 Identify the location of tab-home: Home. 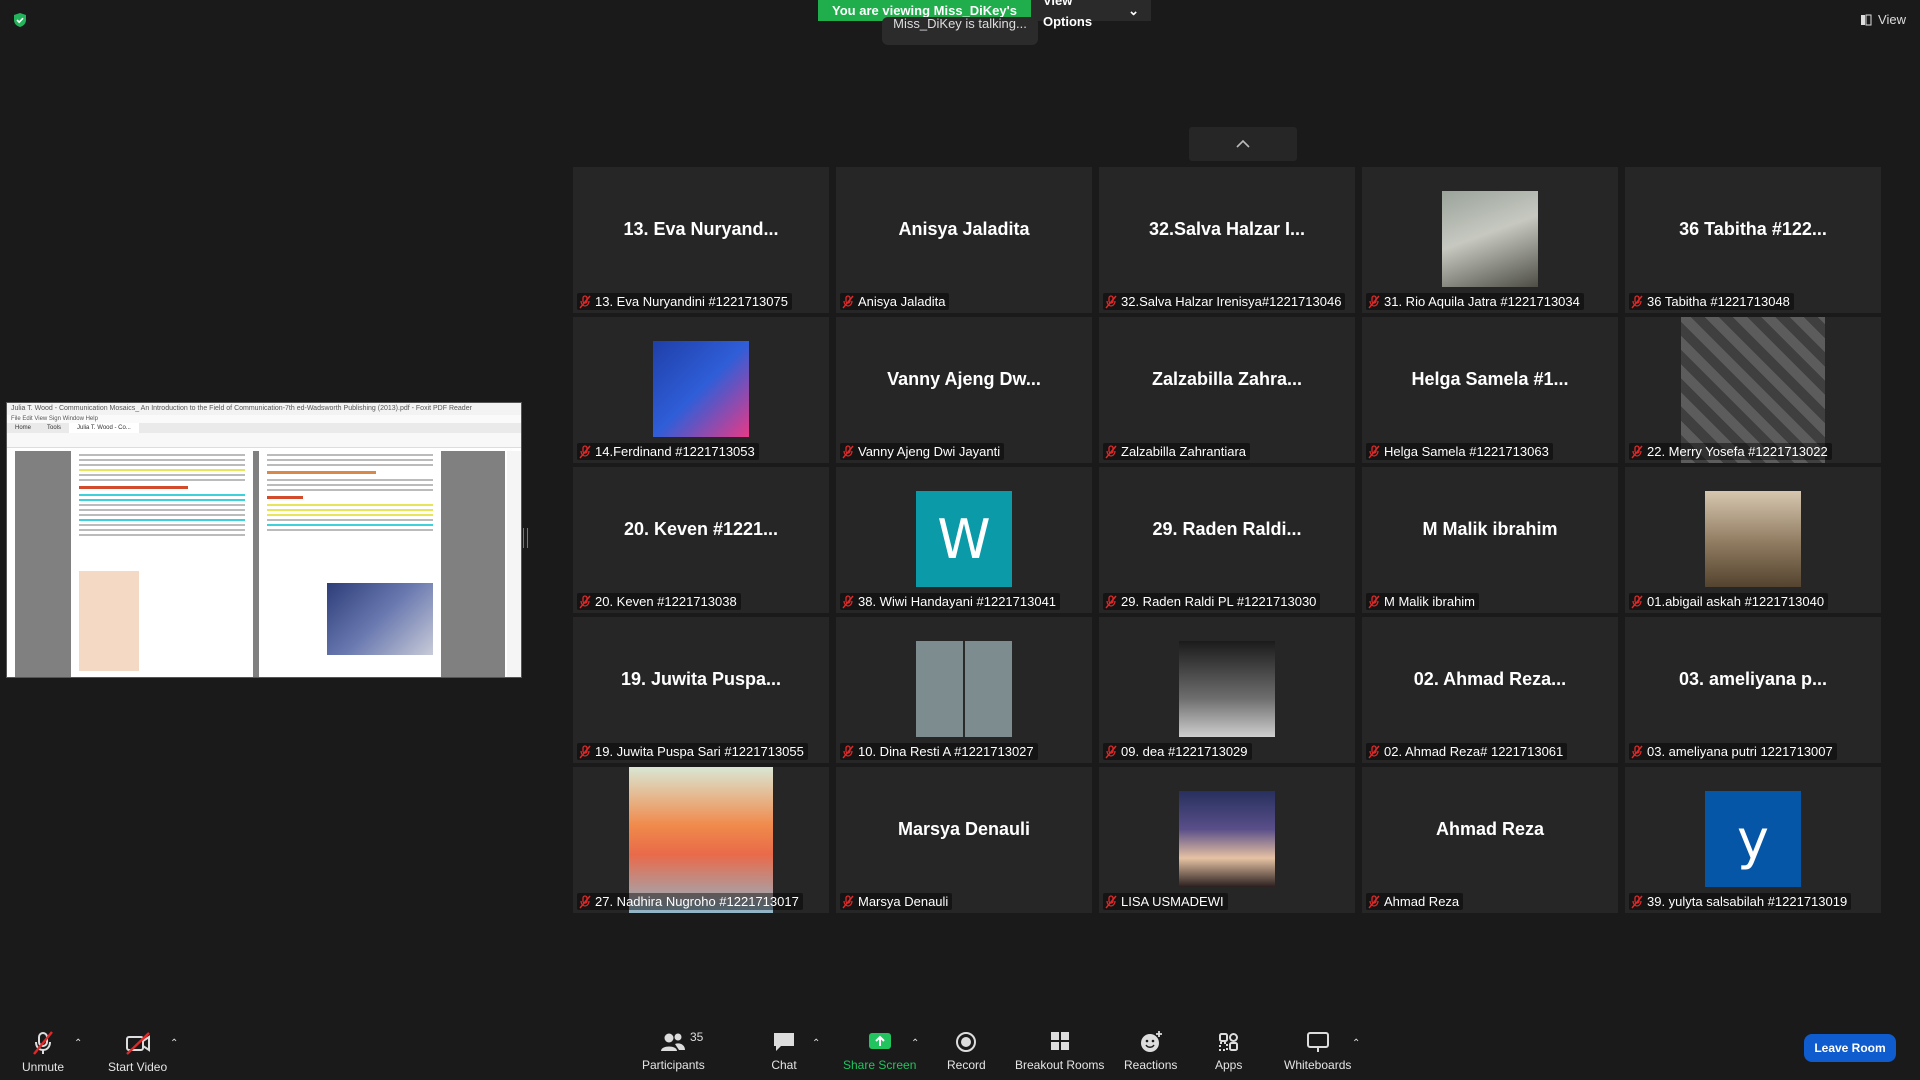
(23, 428).